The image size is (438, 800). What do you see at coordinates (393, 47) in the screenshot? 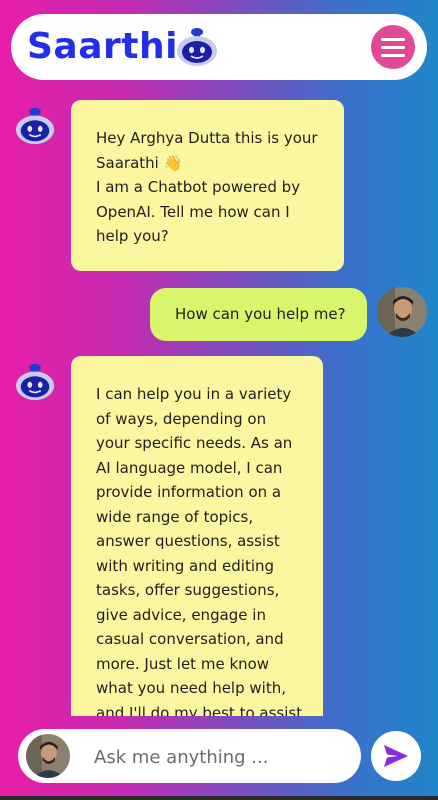
I see `menu-button` at bounding box center [393, 47].